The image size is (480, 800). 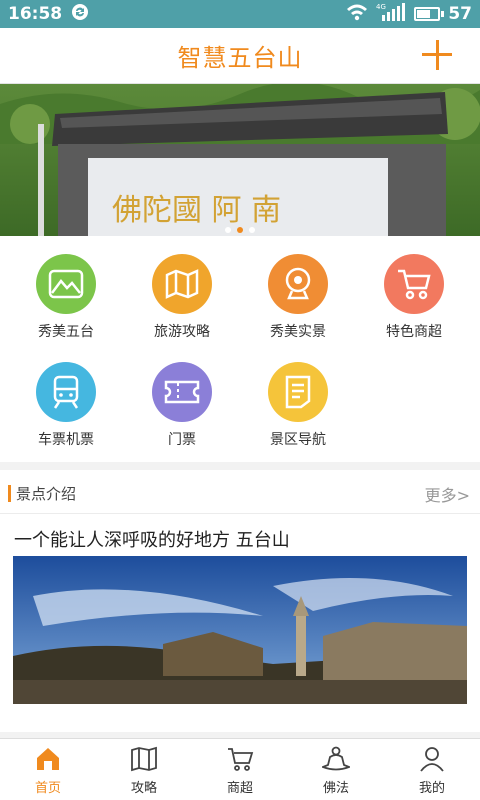 What do you see at coordinates (144, 759) in the screenshot?
I see `book-icon` at bounding box center [144, 759].